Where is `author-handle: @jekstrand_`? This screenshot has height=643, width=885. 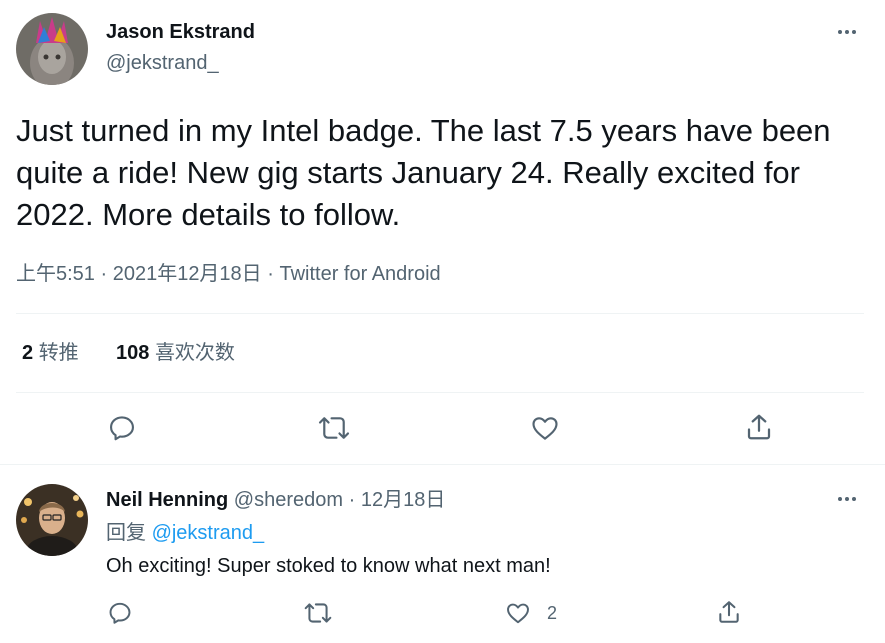 author-handle: @jekstrand_ is located at coordinates (162, 63).